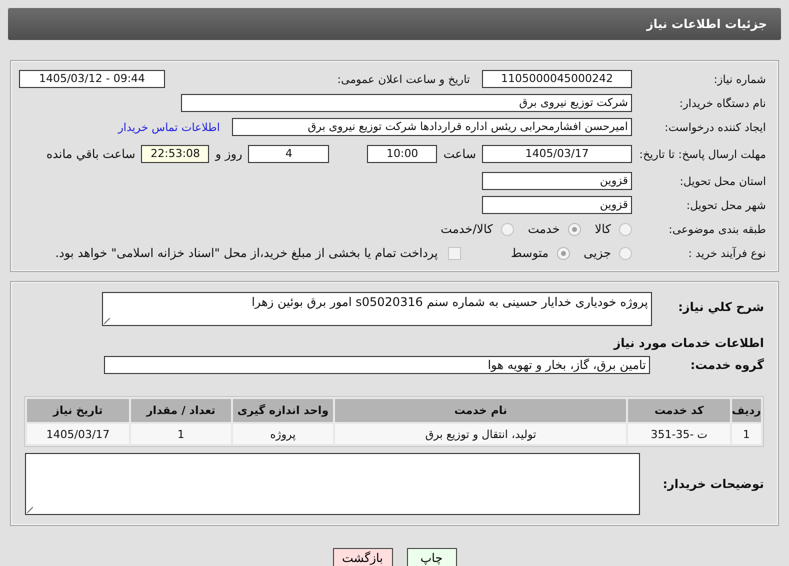  What do you see at coordinates (597, 253) in the screenshot?
I see `option-label: جزیی` at bounding box center [597, 253].